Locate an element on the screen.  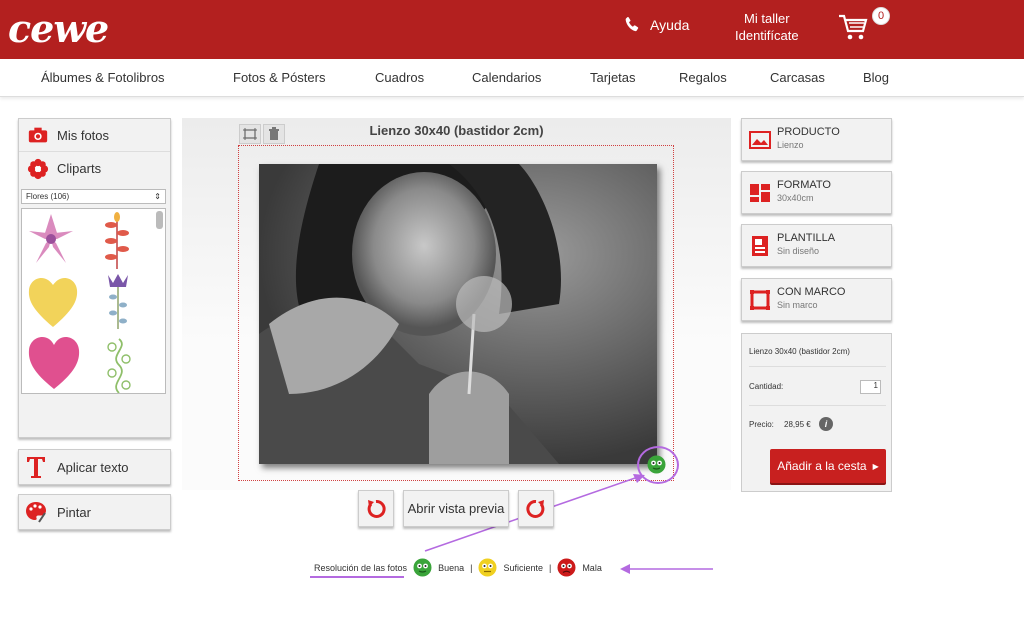
price-label: Precio: is located at coordinates (761, 424).